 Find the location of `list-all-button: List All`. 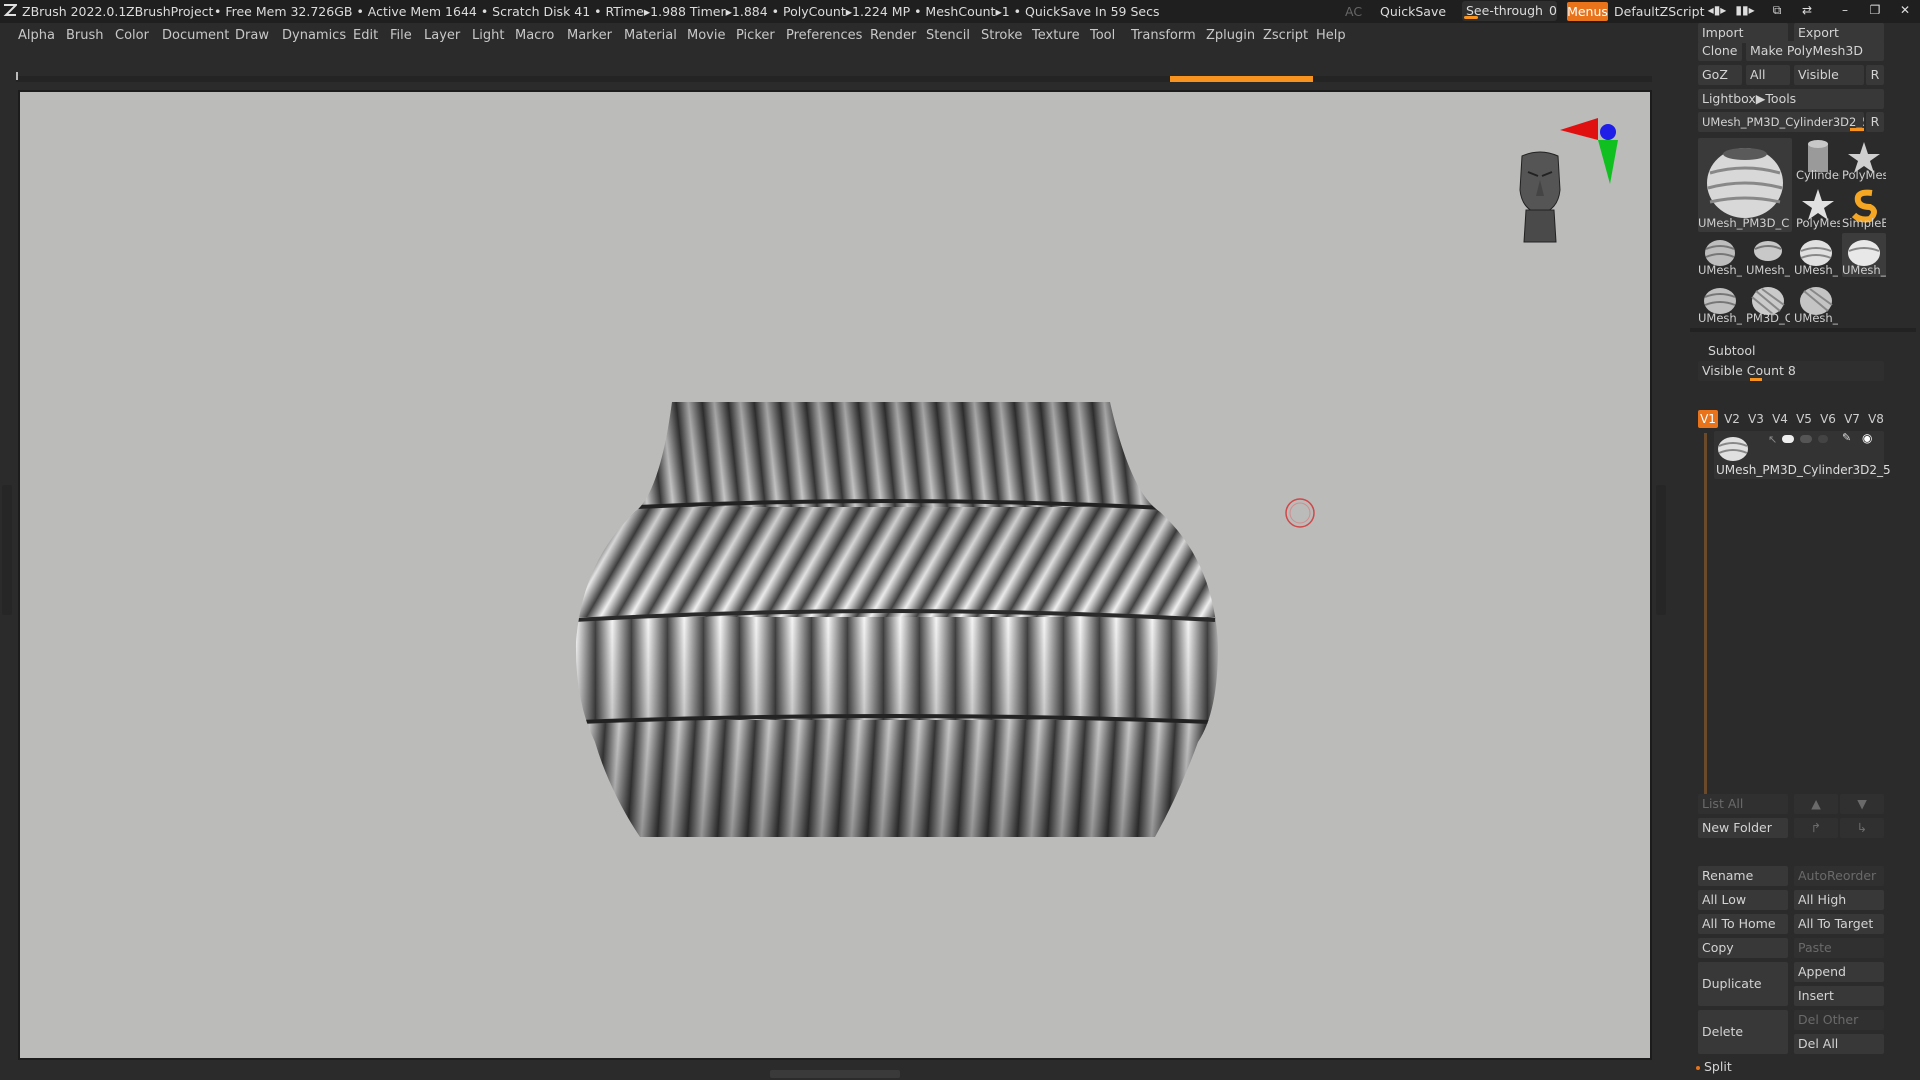

list-all-button: List All is located at coordinates (1743, 804).